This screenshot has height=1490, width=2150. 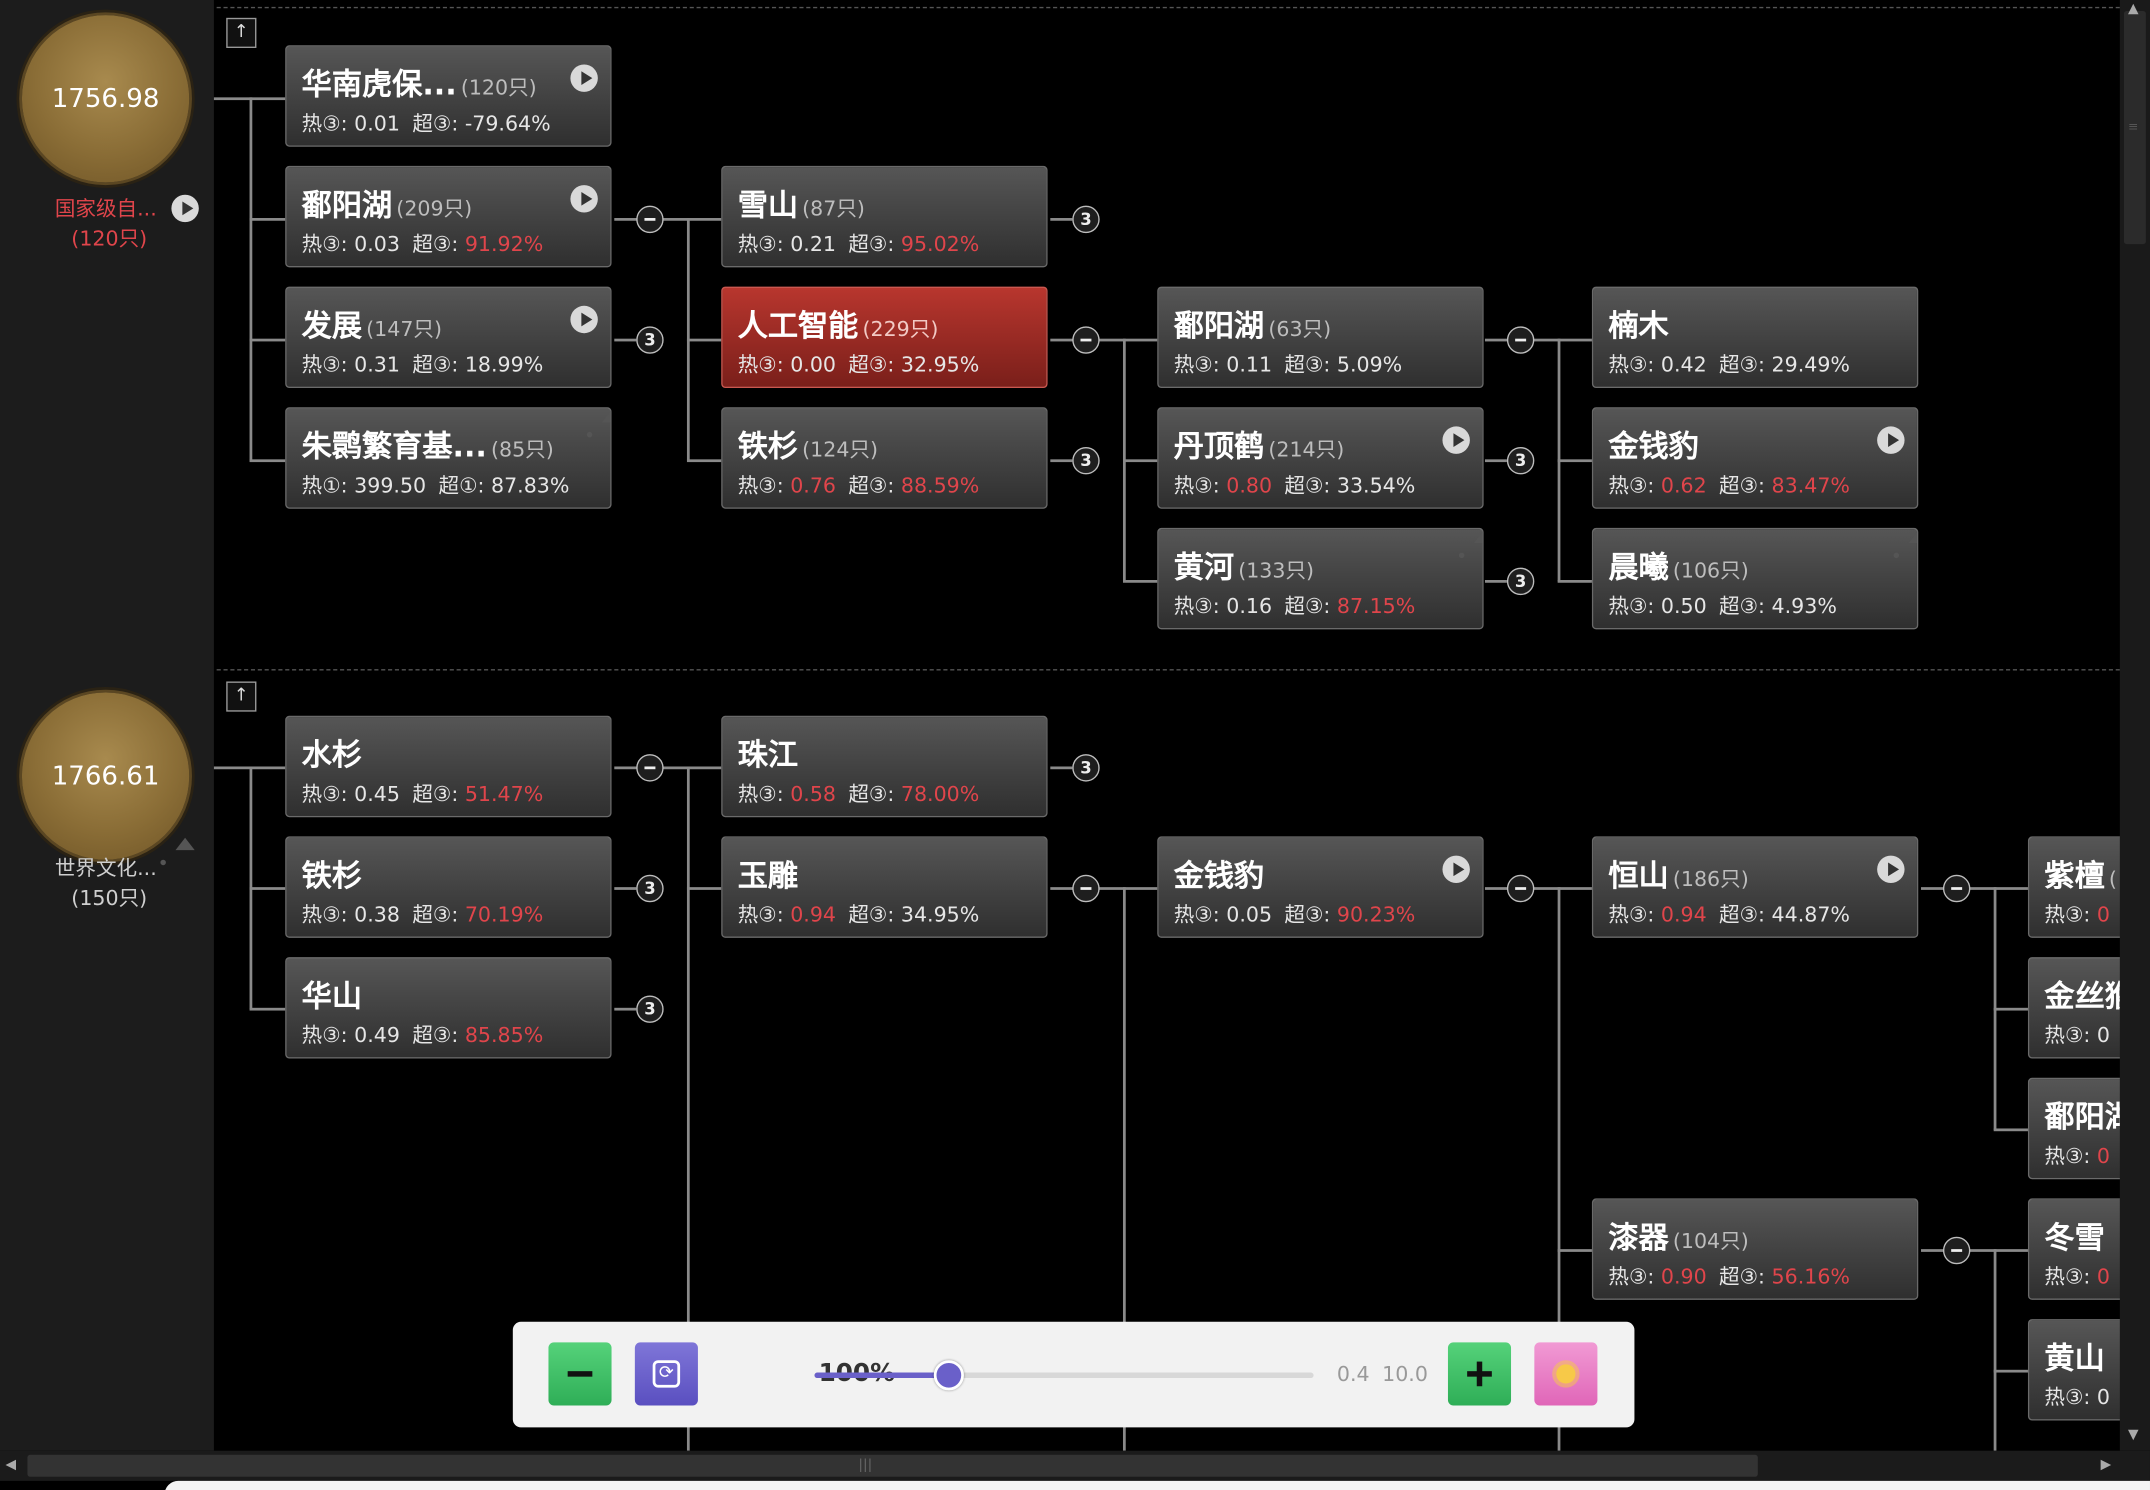 What do you see at coordinates (2103, 914) in the screenshot?
I see `heat-value: 0` at bounding box center [2103, 914].